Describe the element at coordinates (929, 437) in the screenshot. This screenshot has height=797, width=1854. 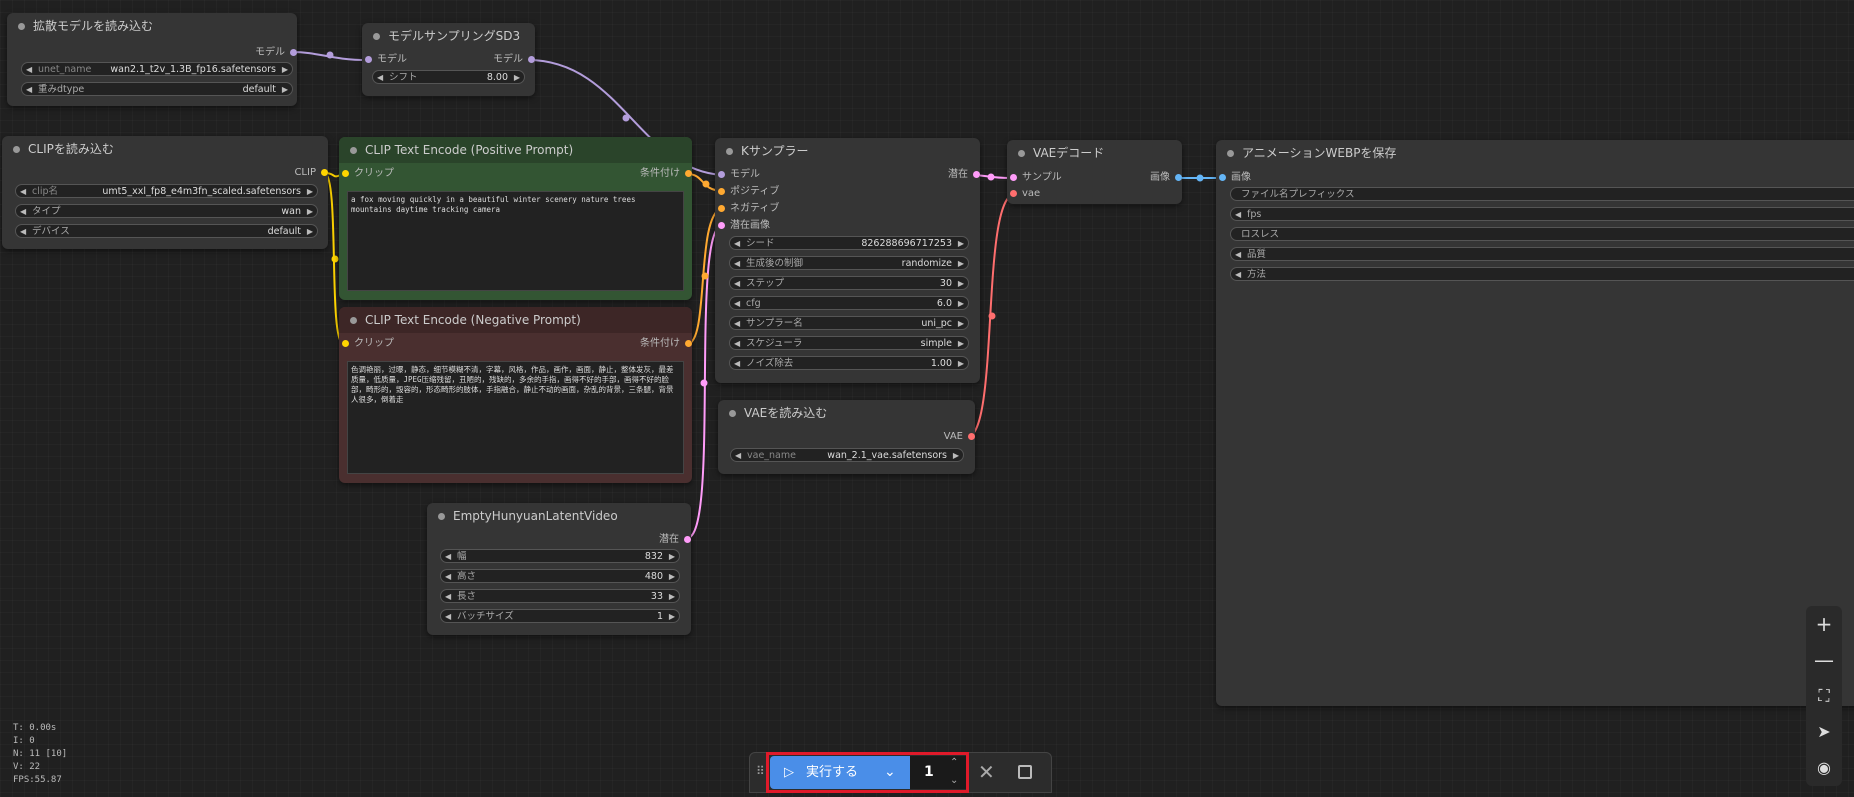
I see `output-vae: VAE` at that location.